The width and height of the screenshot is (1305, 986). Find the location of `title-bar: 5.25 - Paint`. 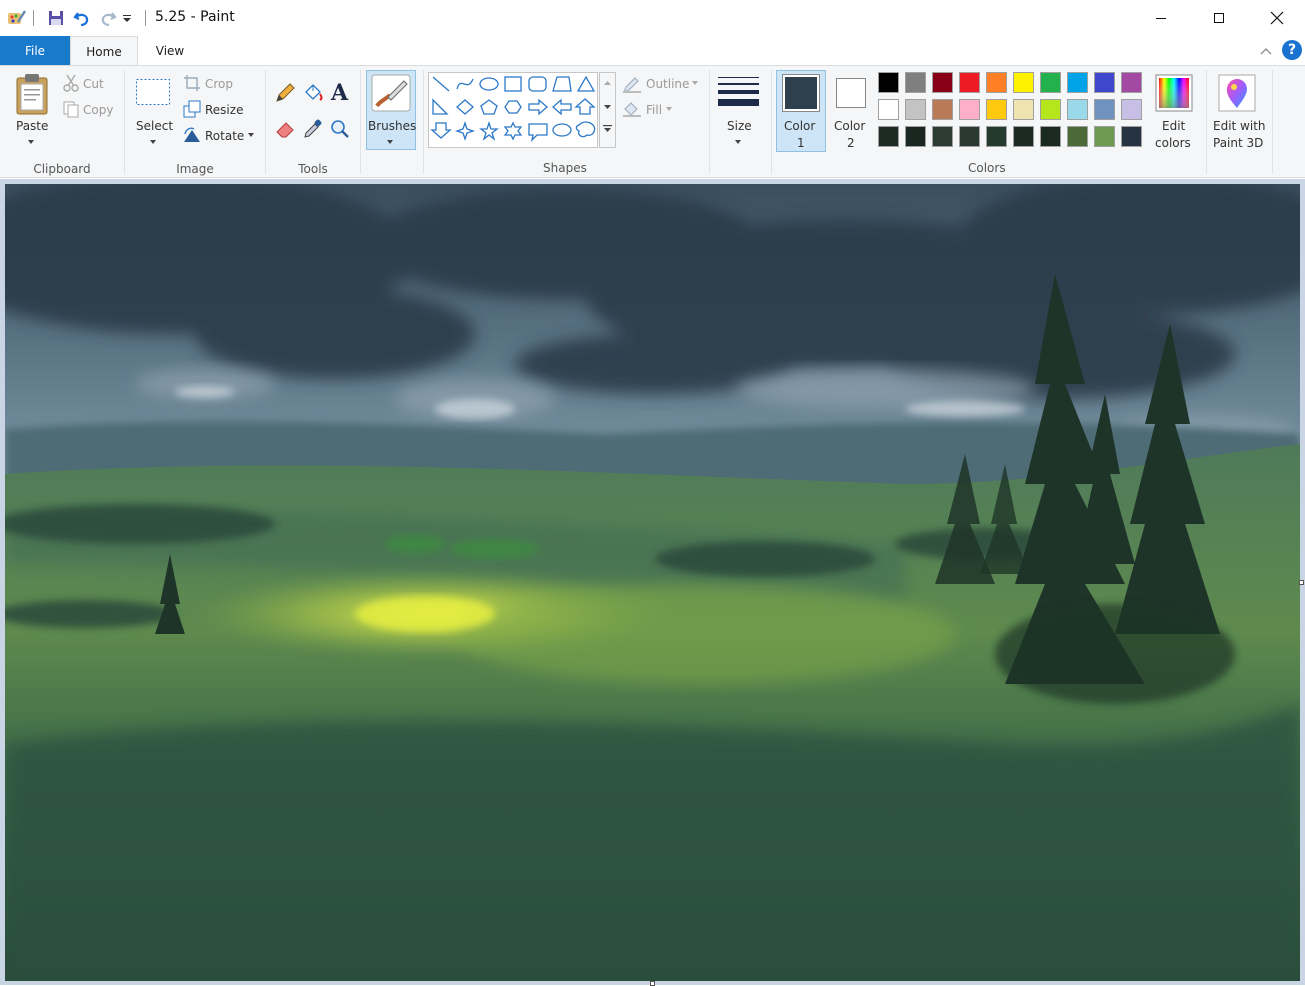

title-bar: 5.25 - Paint is located at coordinates (652, 18).